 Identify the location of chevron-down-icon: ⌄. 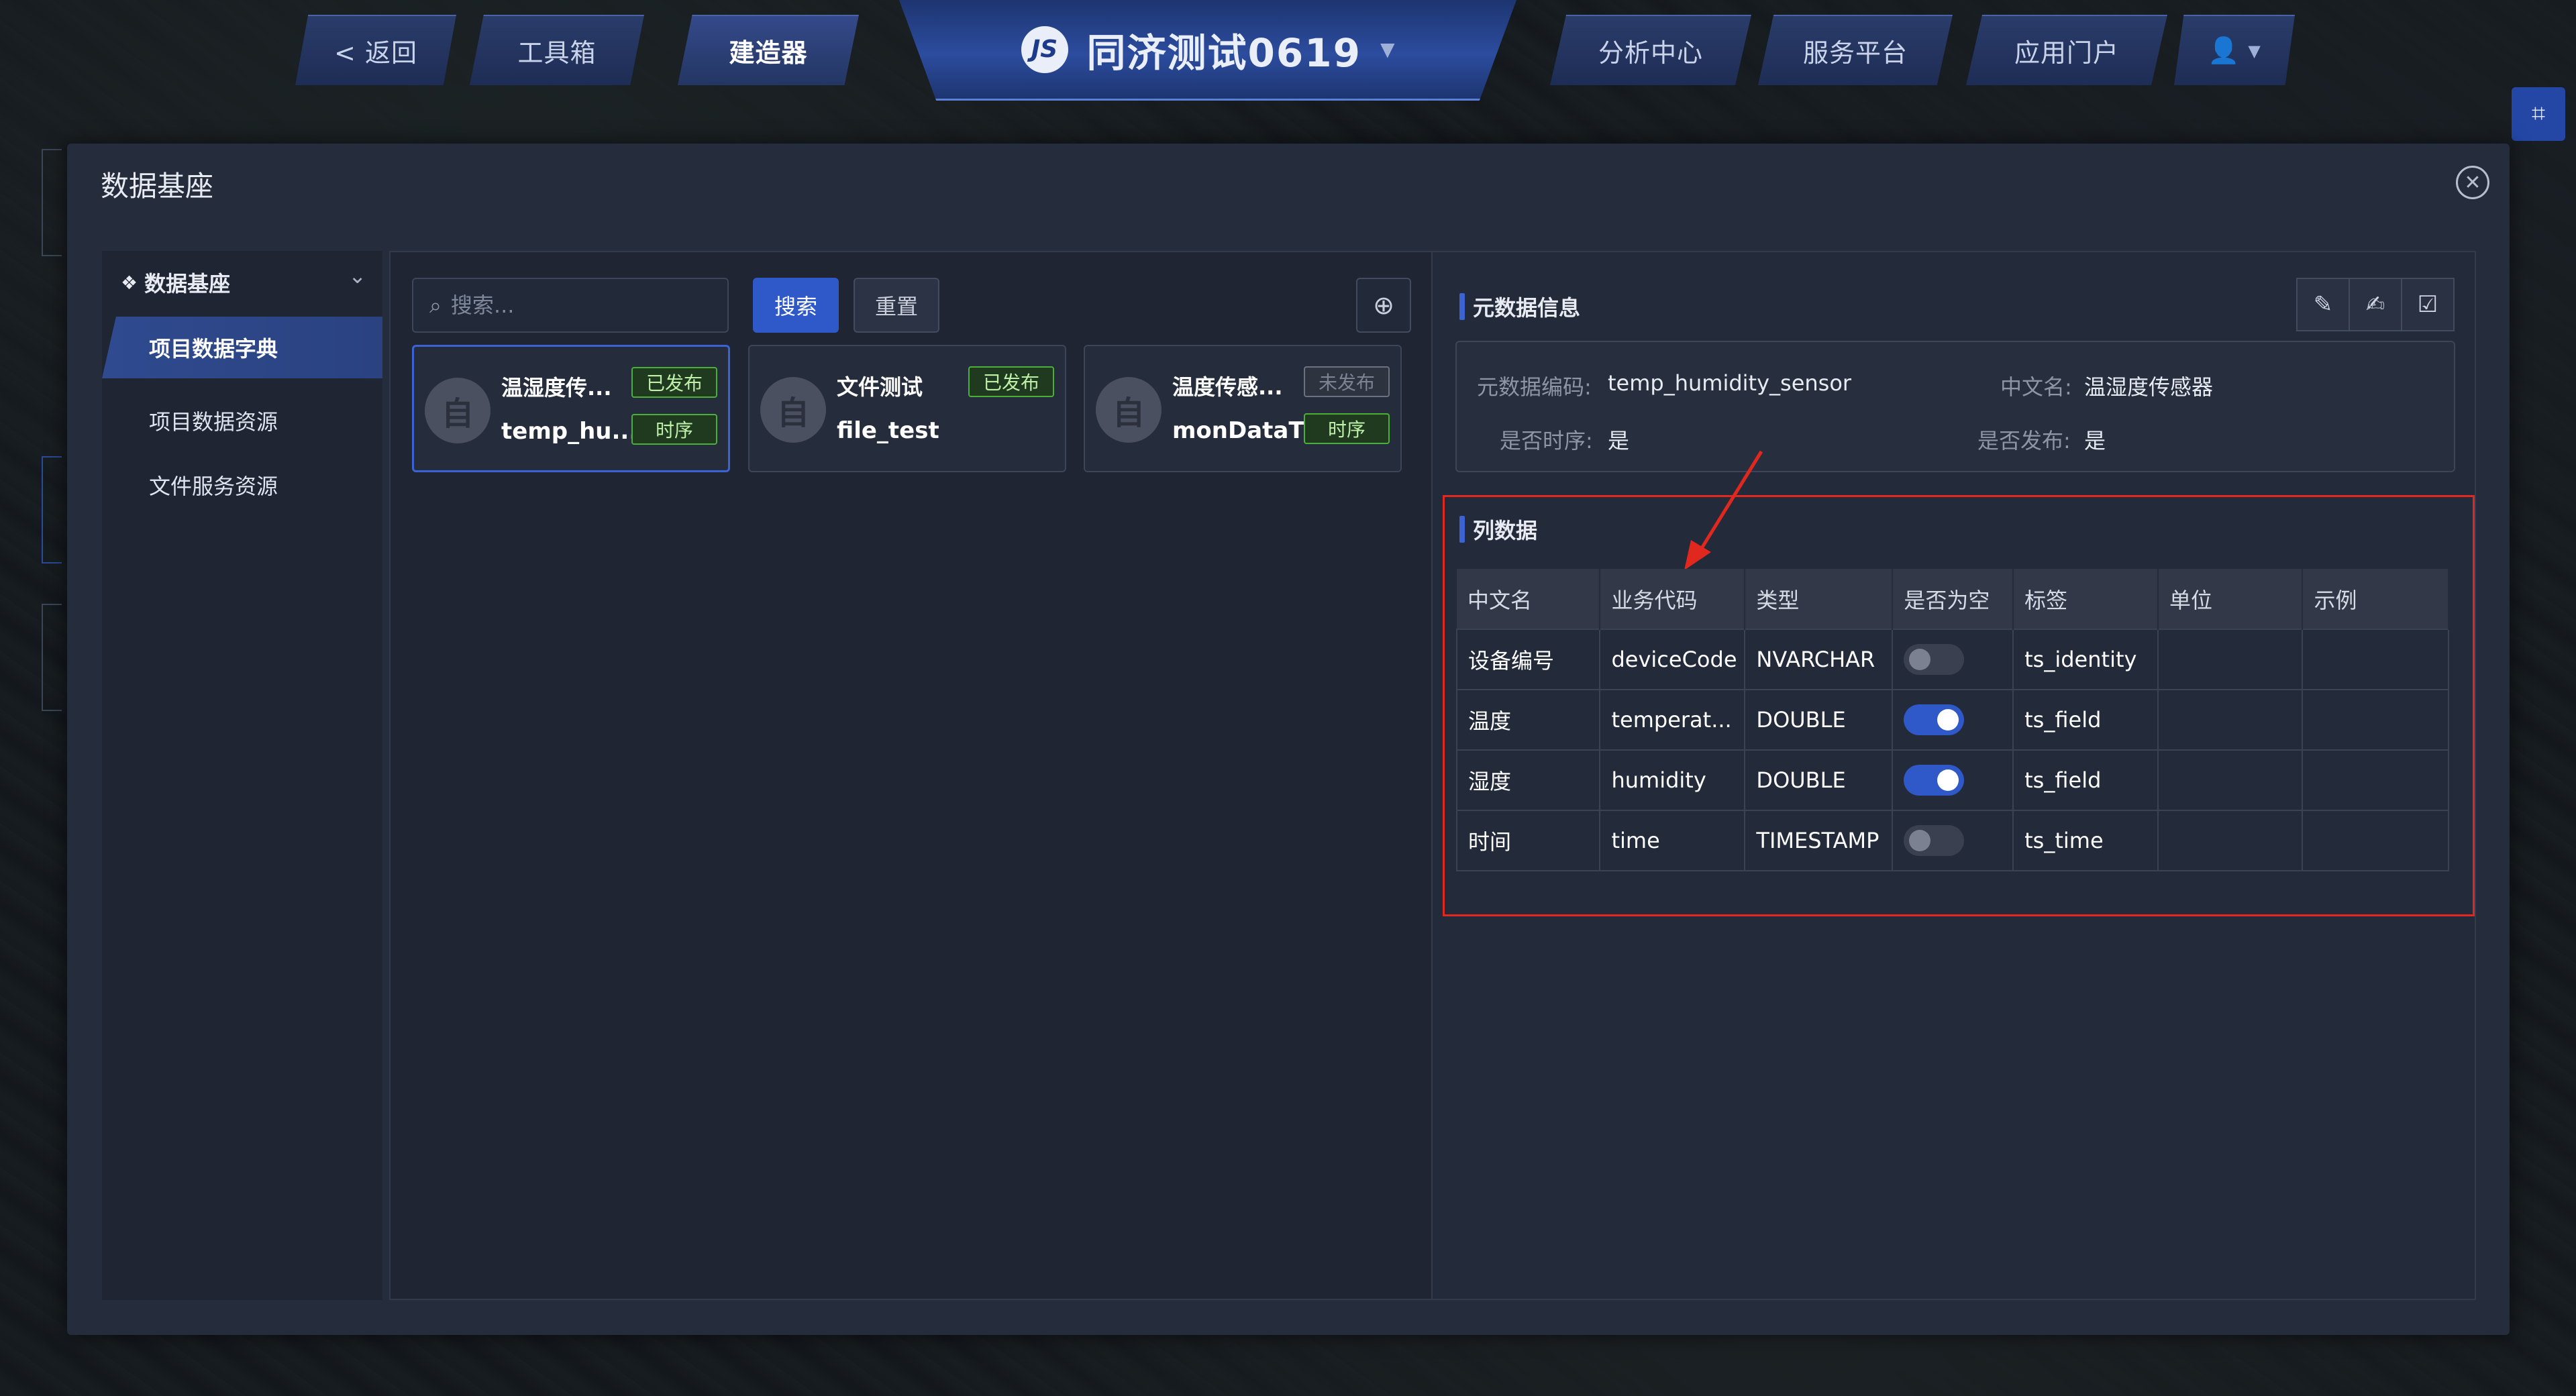
(357, 275).